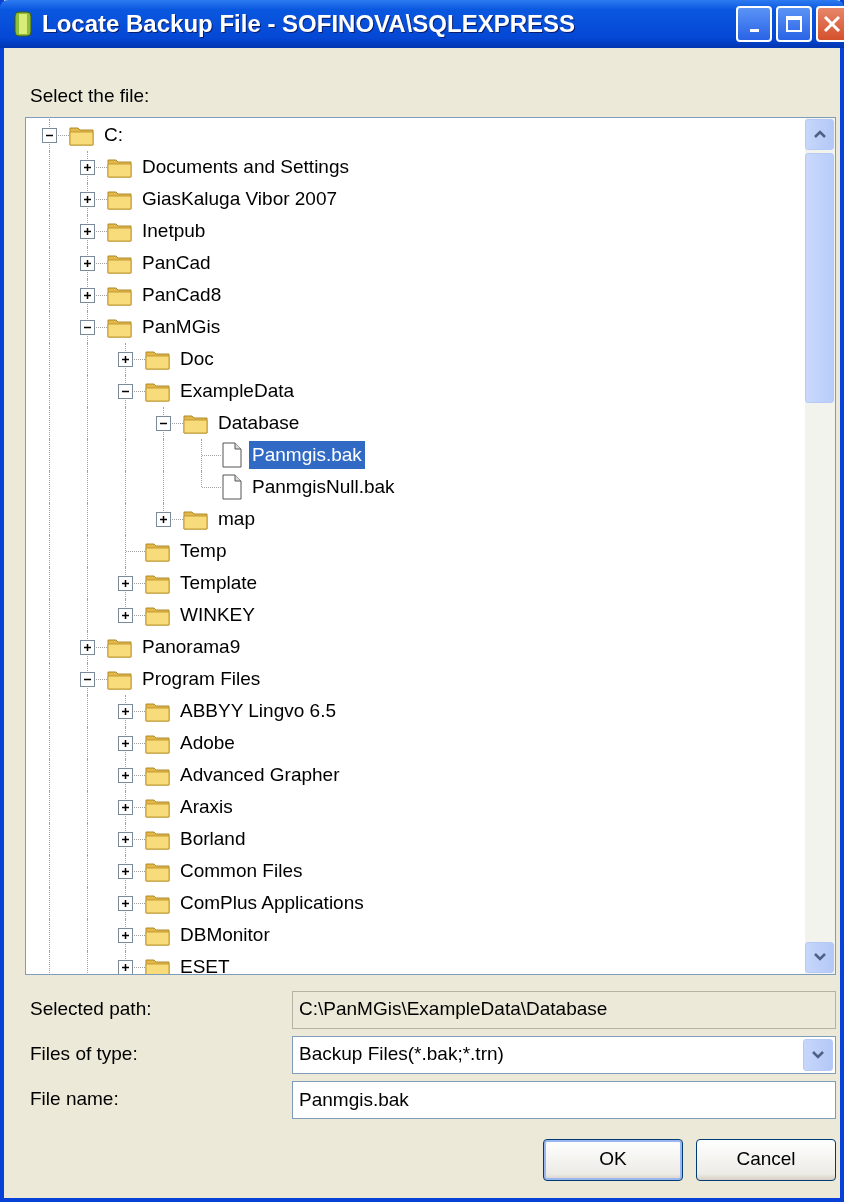 The width and height of the screenshot is (844, 1202). Describe the element at coordinates (307, 454) in the screenshot. I see `tree-item: Panmgis.bak` at that location.